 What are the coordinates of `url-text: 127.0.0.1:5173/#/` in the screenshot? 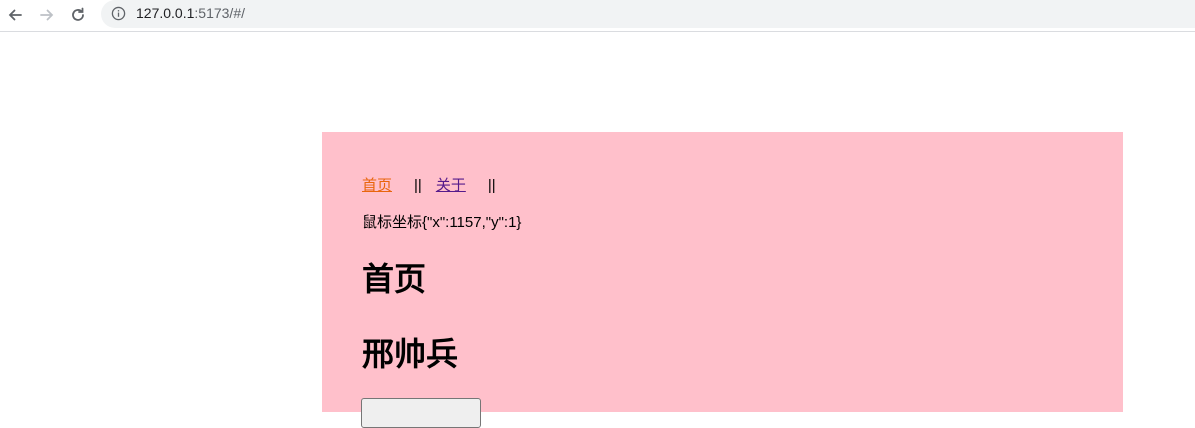 It's located at (190, 13).